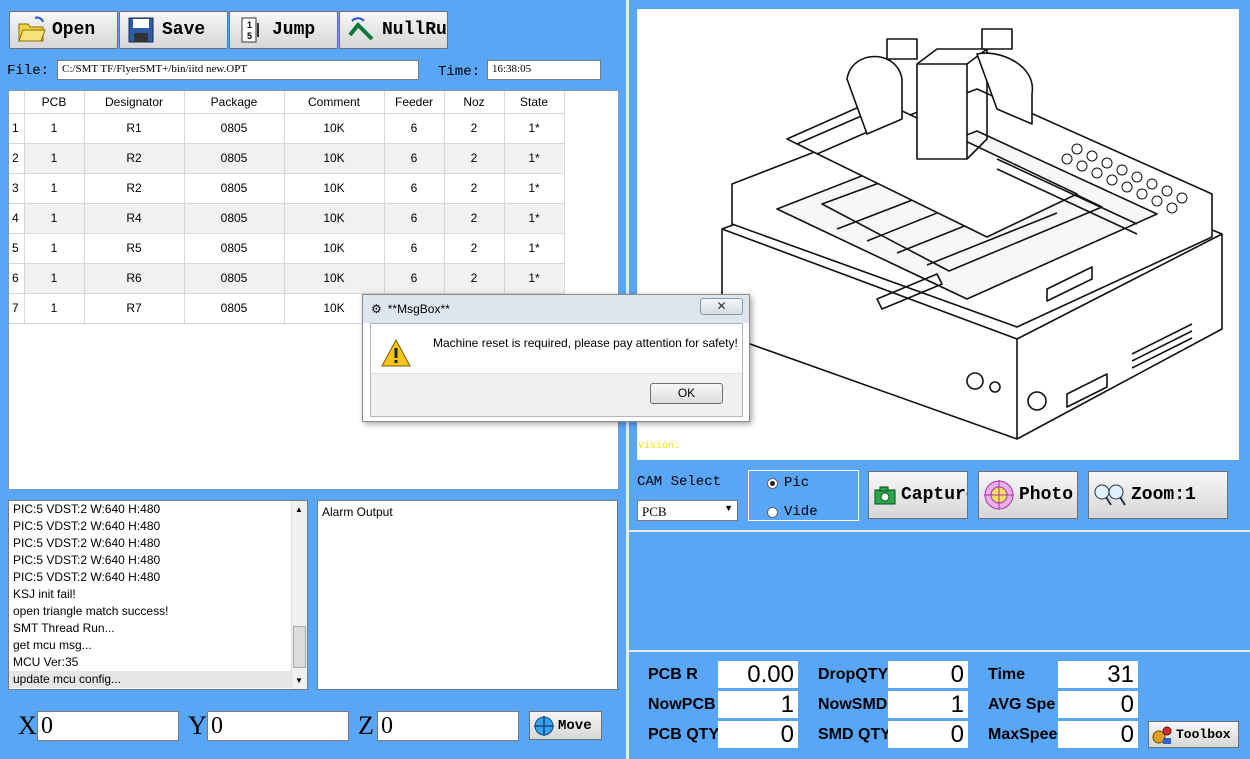  Describe the element at coordinates (134, 278) in the screenshot. I see `cell-designator: R6` at that location.